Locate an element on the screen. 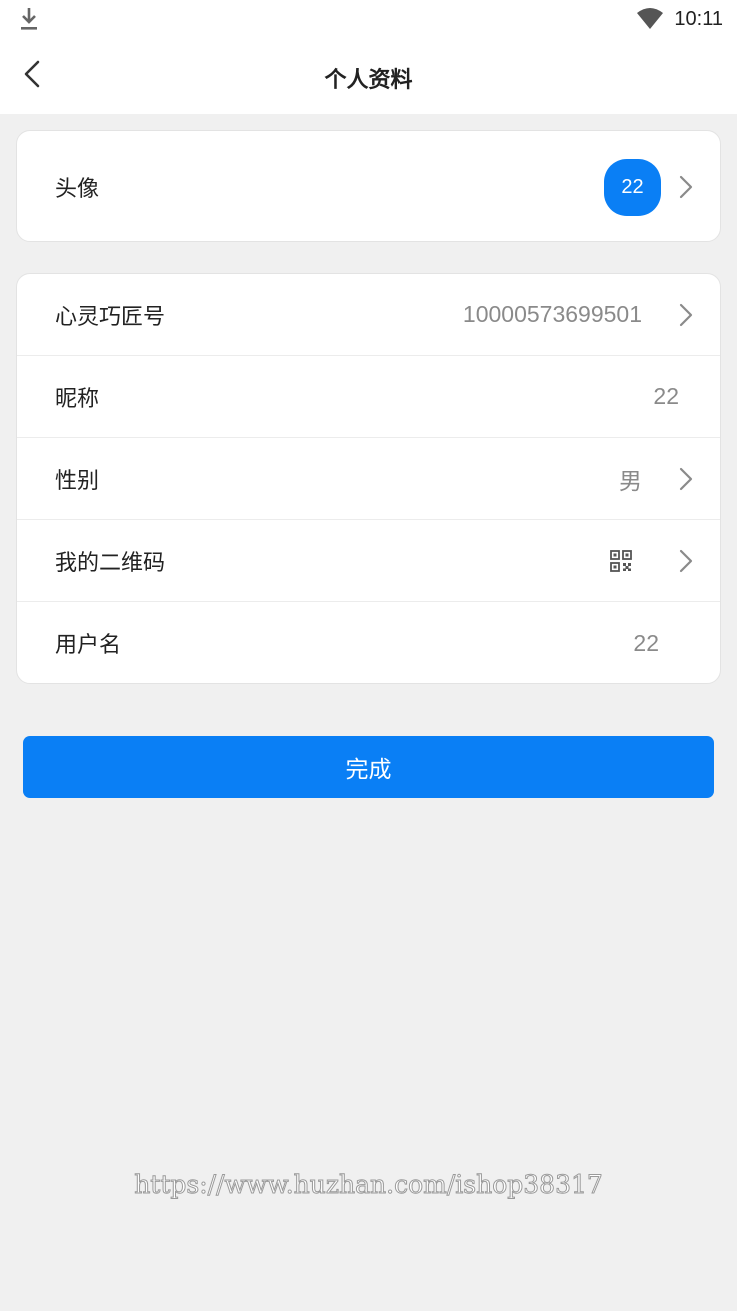 The image size is (737, 1311). row-gender: 性别 男 is located at coordinates (368, 479).